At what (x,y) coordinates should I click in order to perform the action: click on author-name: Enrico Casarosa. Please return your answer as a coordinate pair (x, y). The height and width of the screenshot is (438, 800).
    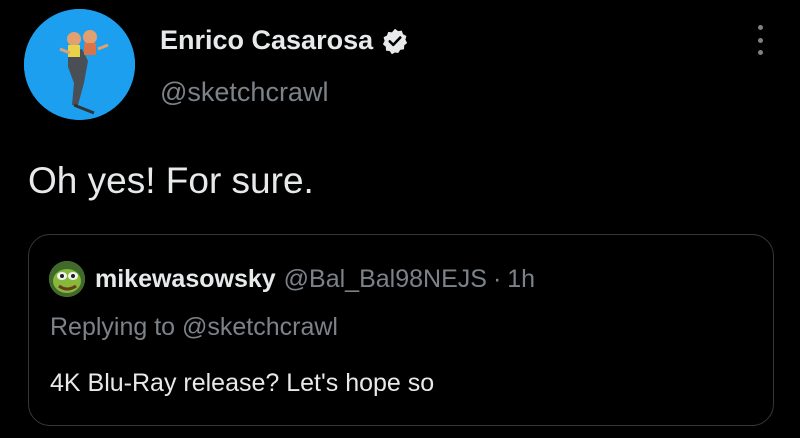
    Looking at the image, I should click on (266, 40).